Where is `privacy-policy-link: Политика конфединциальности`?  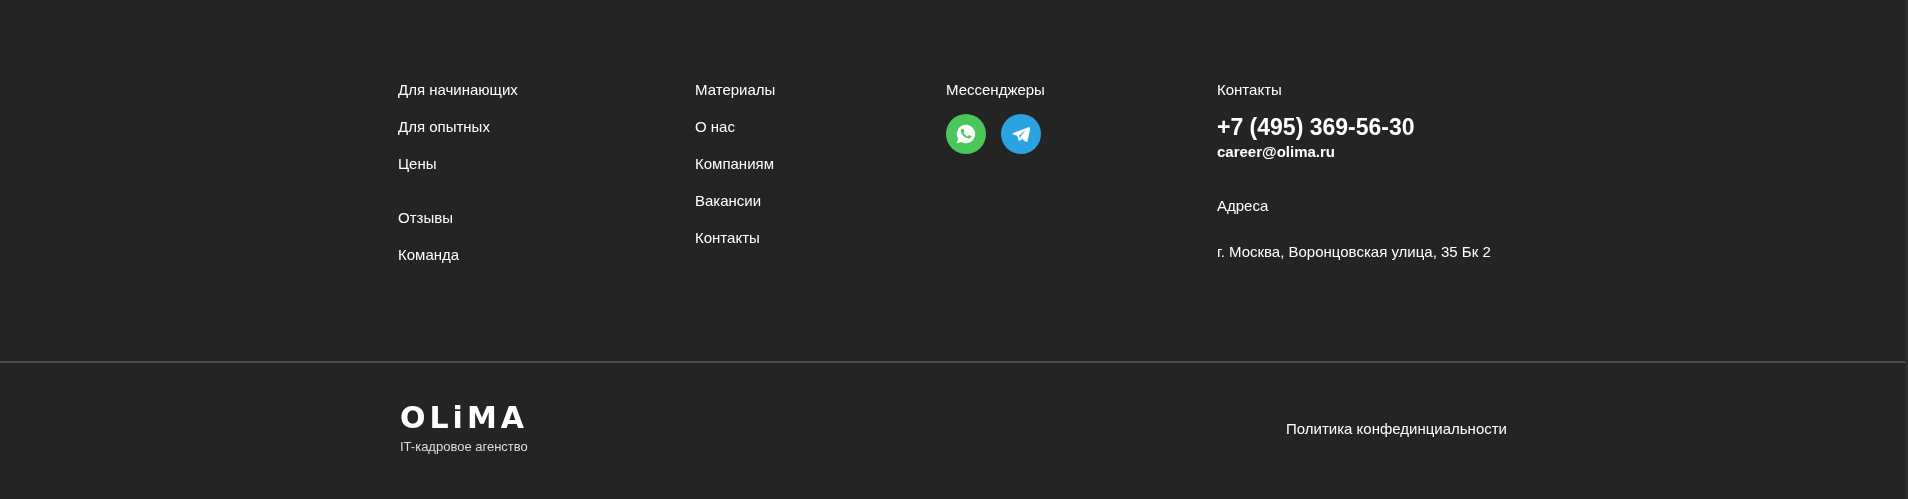 privacy-policy-link: Политика конфединциальности is located at coordinates (1396, 429).